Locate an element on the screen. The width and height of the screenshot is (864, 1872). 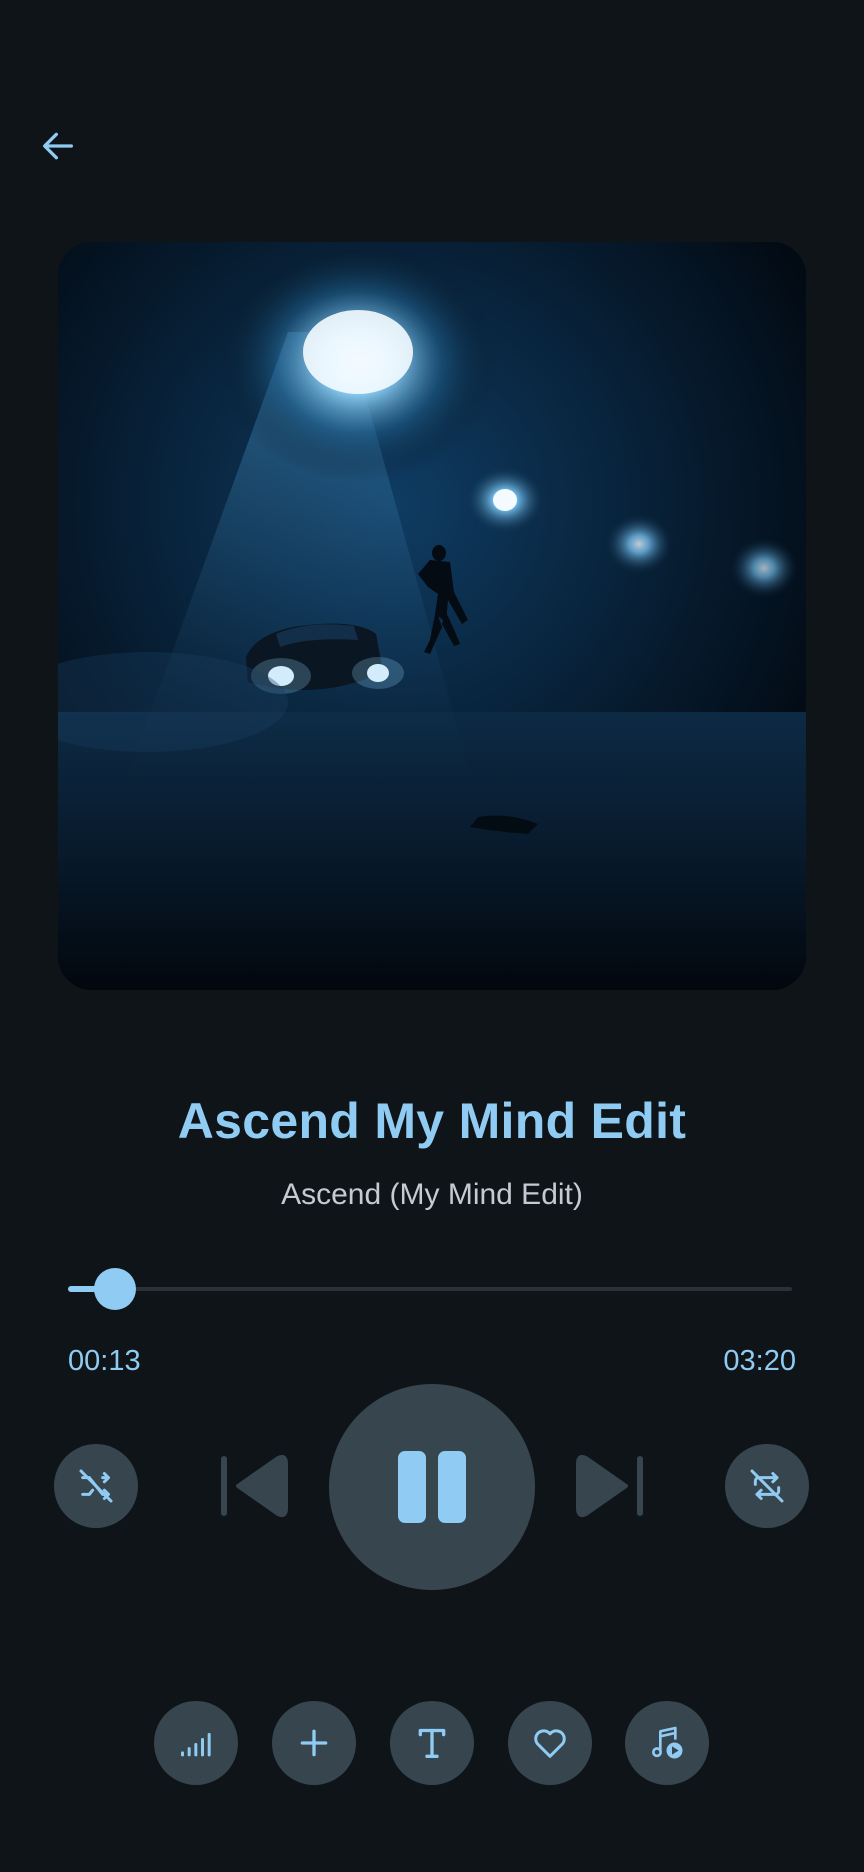
add-to-playlist-button is located at coordinates (314, 1743).